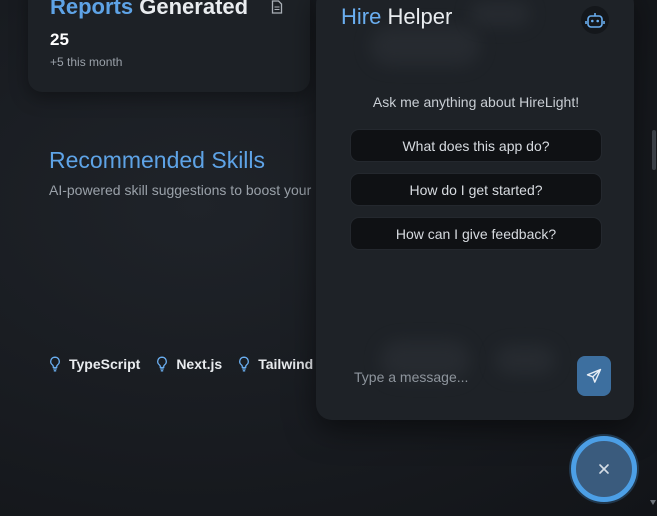 The height and width of the screenshot is (516, 657). What do you see at coordinates (476, 189) in the screenshot?
I see `suggestion-button: How do I get started?` at bounding box center [476, 189].